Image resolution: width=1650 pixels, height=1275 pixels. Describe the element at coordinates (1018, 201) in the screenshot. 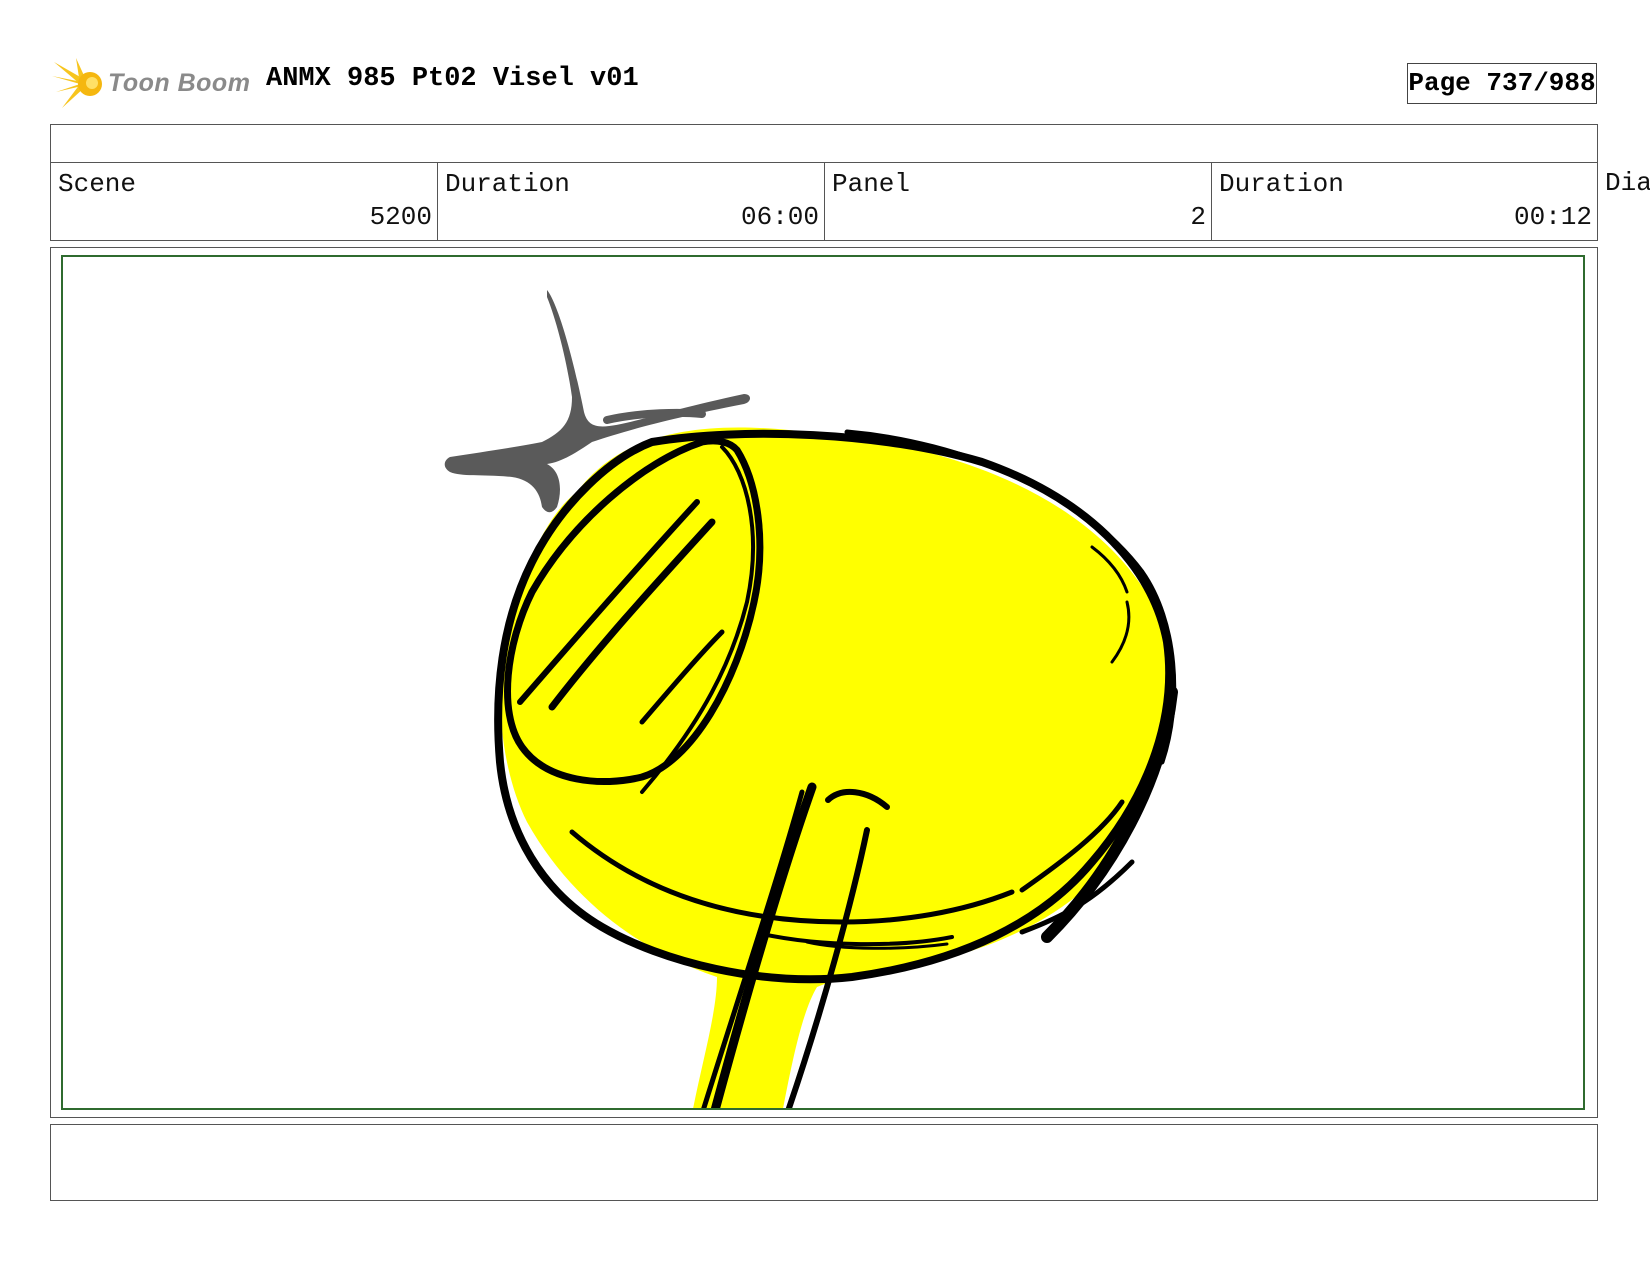

I see `panel-cell: Panel 2` at that location.